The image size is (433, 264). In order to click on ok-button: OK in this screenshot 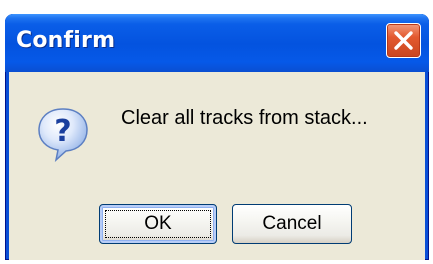, I will do `click(158, 224)`.